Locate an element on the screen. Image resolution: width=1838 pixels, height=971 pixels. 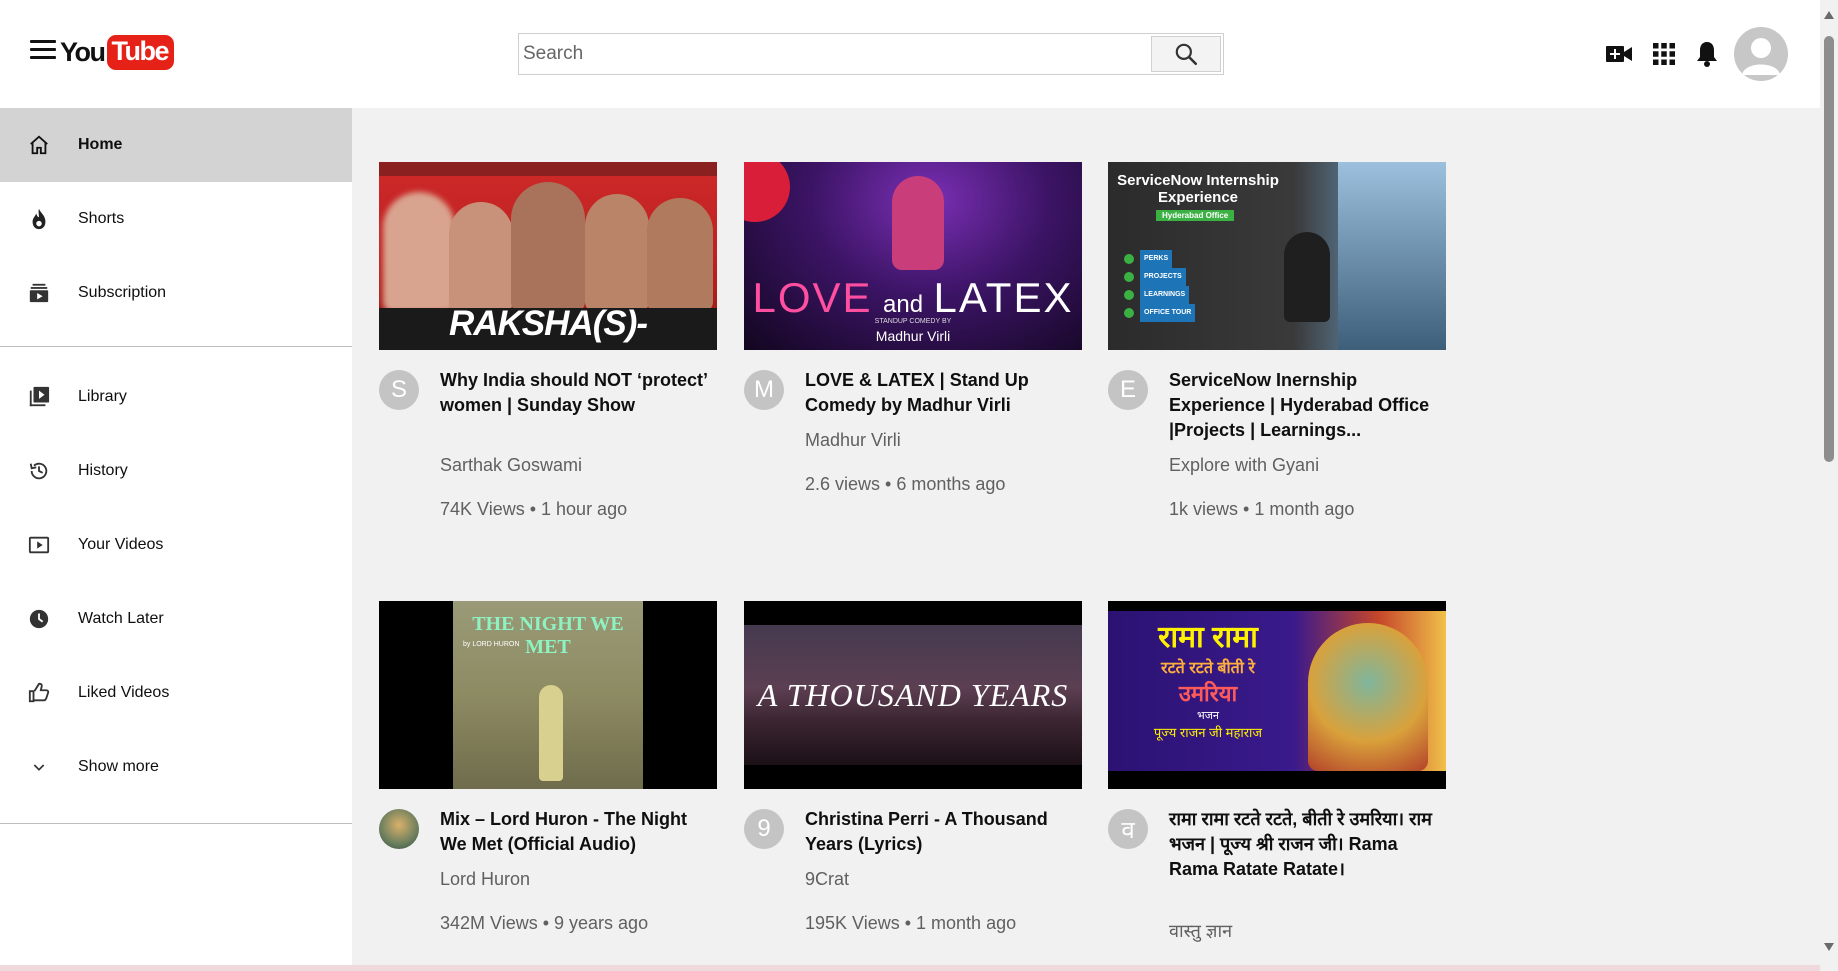
sidebar-item-label: Home is located at coordinates (100, 144).